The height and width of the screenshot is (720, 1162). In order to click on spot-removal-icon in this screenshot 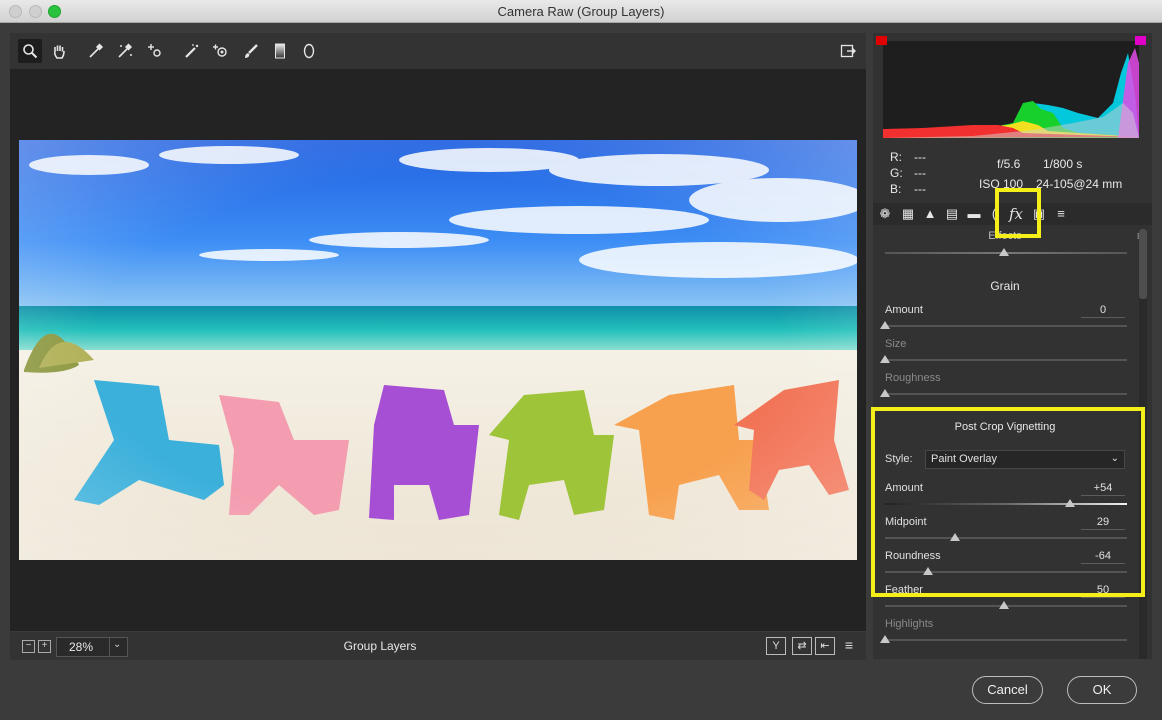, I will do `click(192, 51)`.